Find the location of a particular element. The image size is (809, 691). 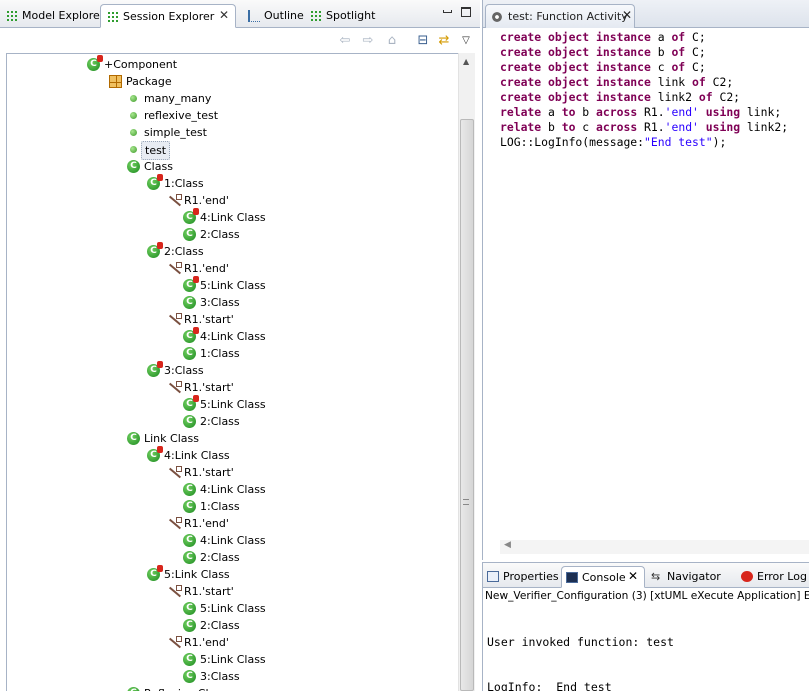

code-text: a is located at coordinates (551, 112).